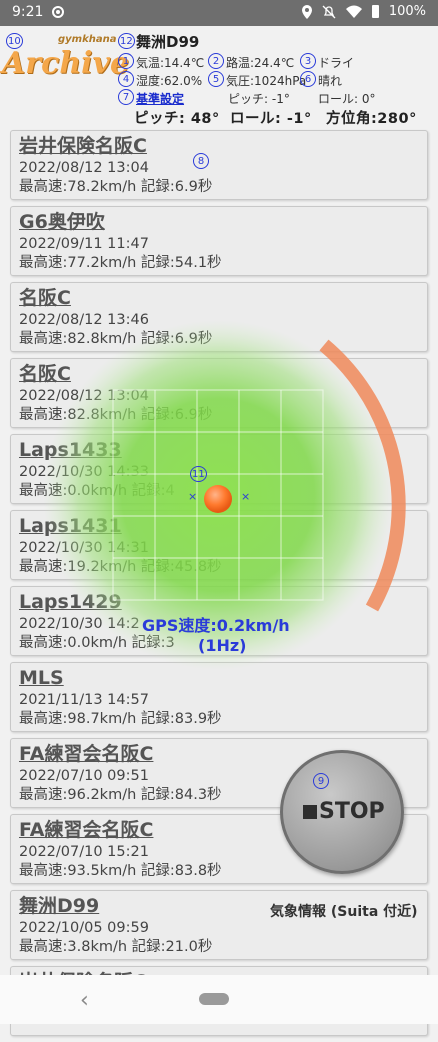  What do you see at coordinates (87, 39) in the screenshot?
I see `logo-subtitle: gymkhana` at bounding box center [87, 39].